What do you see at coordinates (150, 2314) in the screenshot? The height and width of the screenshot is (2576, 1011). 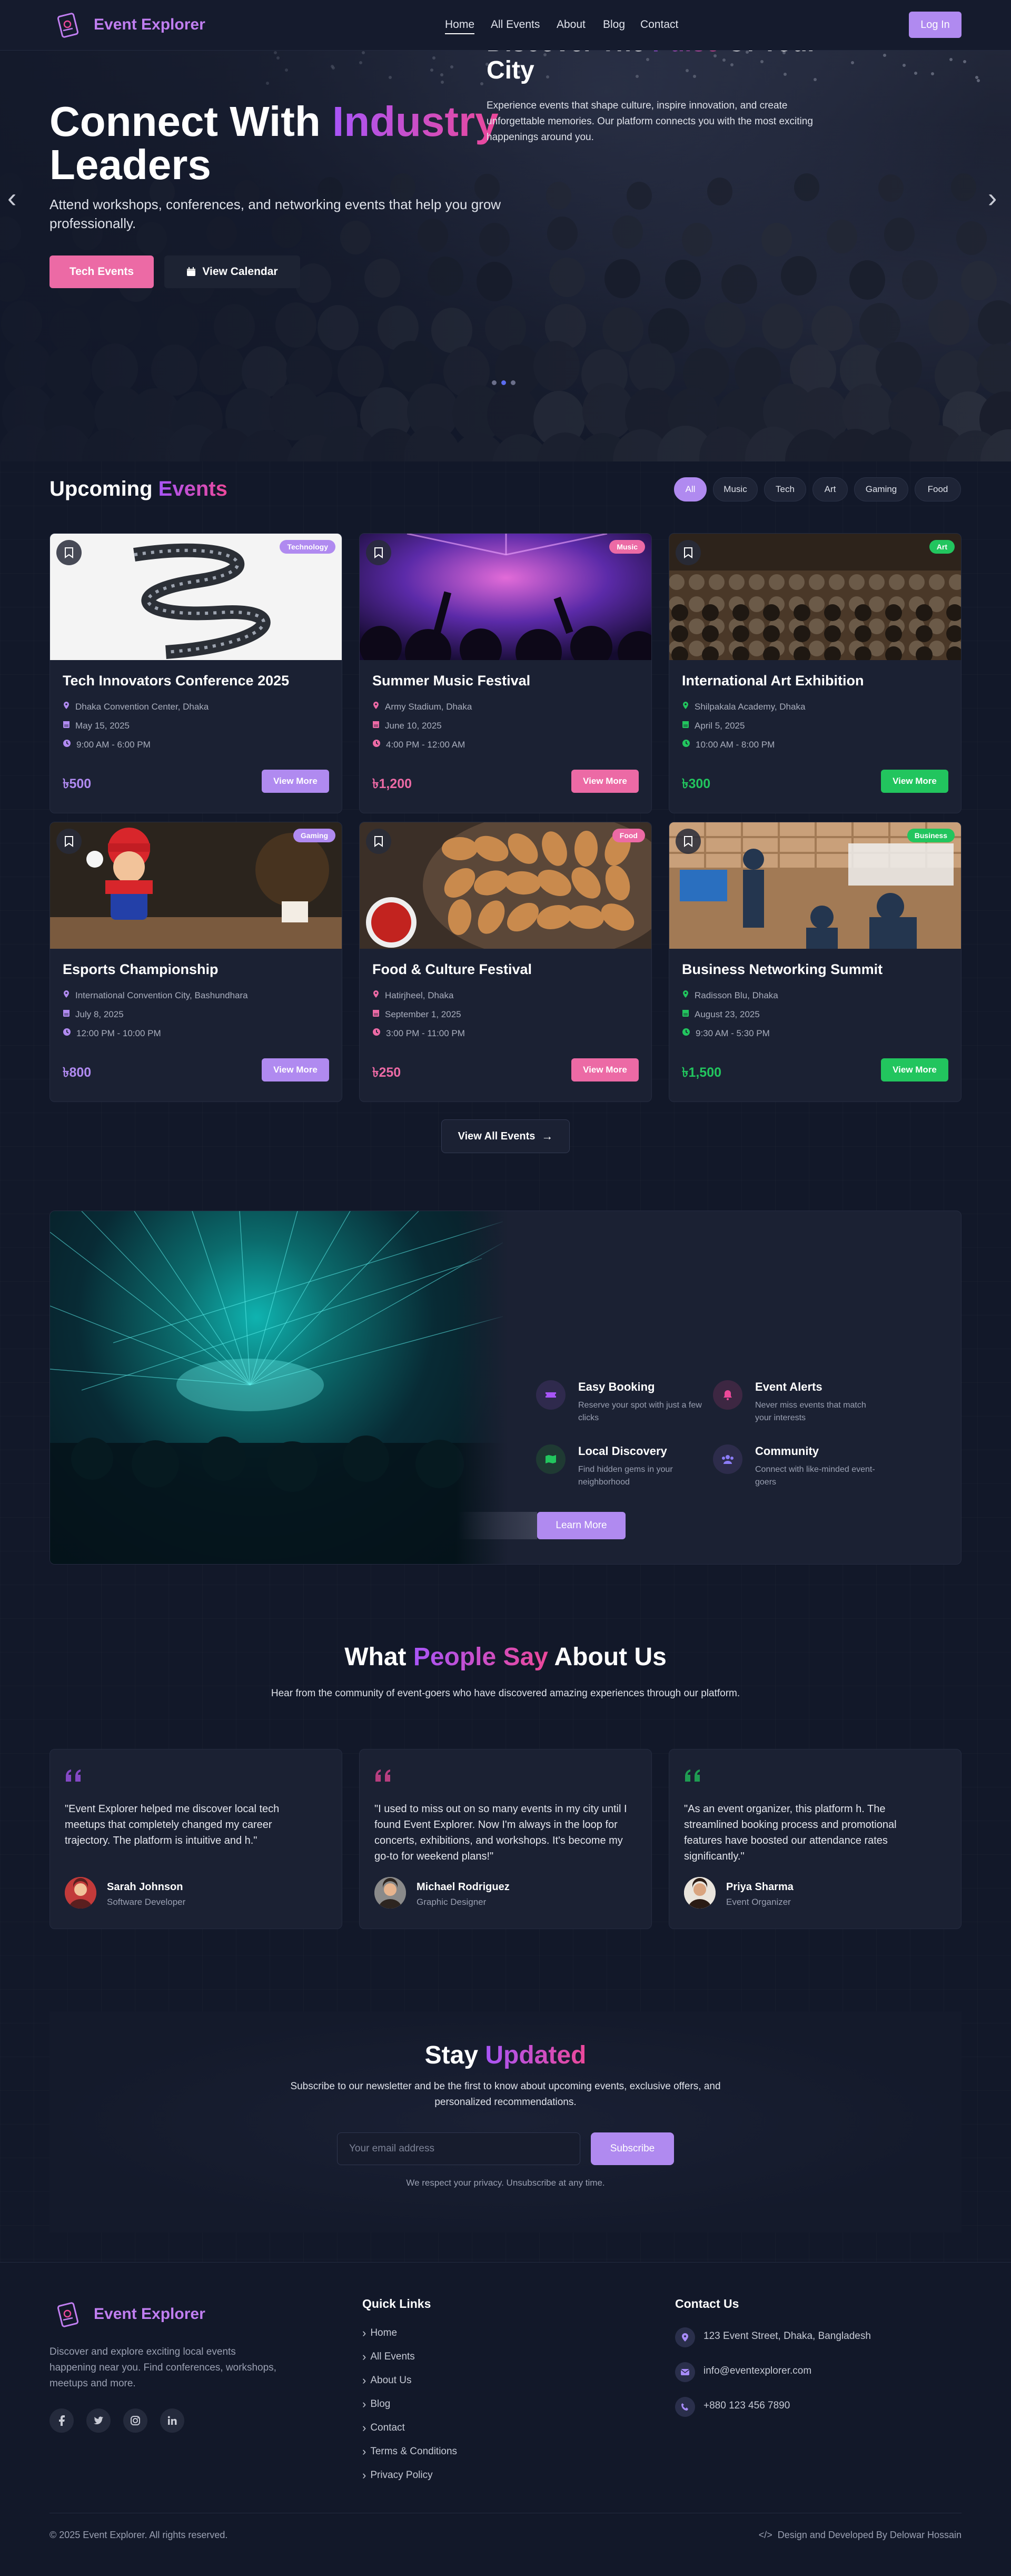 I see `footer-brand: Event Explorer` at bounding box center [150, 2314].